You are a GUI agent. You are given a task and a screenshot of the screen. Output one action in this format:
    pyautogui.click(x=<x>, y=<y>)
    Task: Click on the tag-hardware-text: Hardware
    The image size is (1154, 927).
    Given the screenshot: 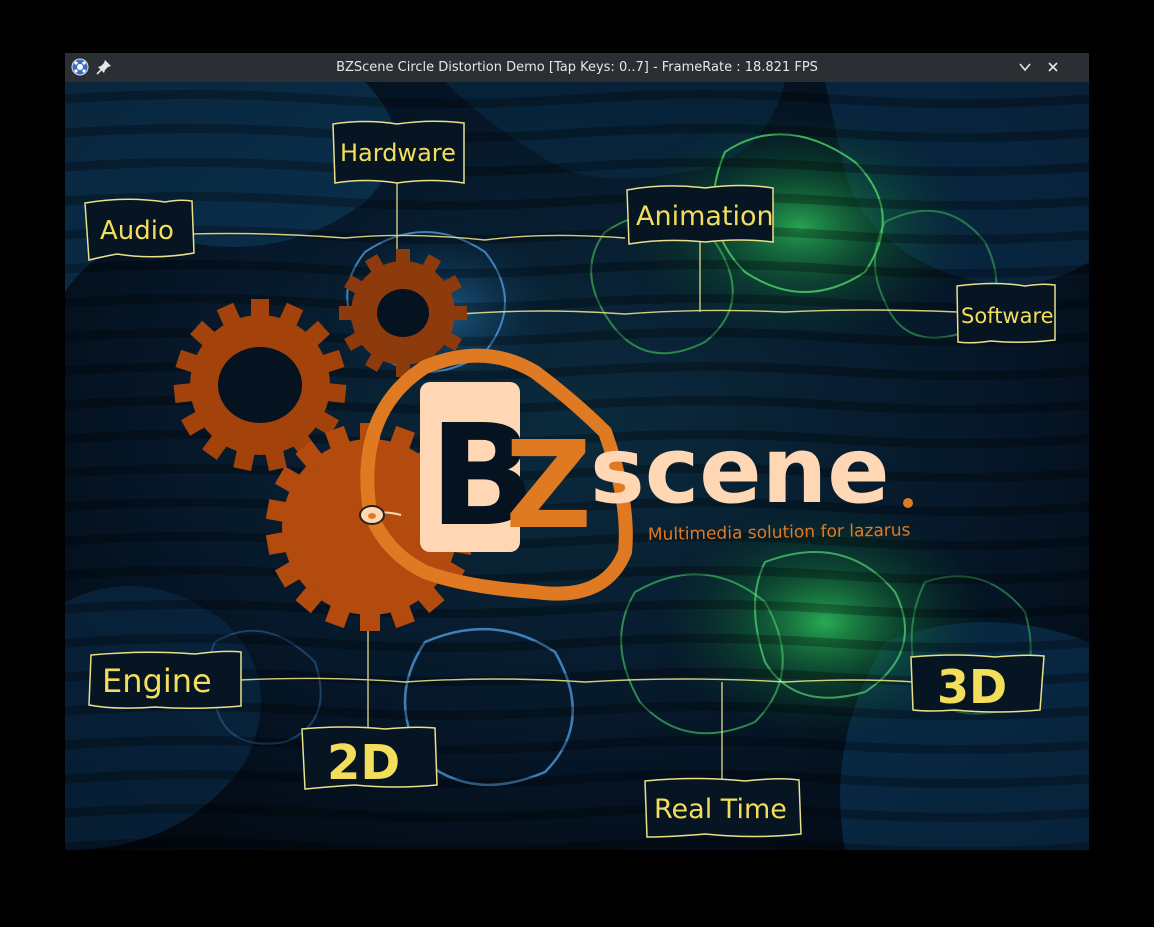 What is the action you would take?
    pyautogui.click(x=398, y=153)
    